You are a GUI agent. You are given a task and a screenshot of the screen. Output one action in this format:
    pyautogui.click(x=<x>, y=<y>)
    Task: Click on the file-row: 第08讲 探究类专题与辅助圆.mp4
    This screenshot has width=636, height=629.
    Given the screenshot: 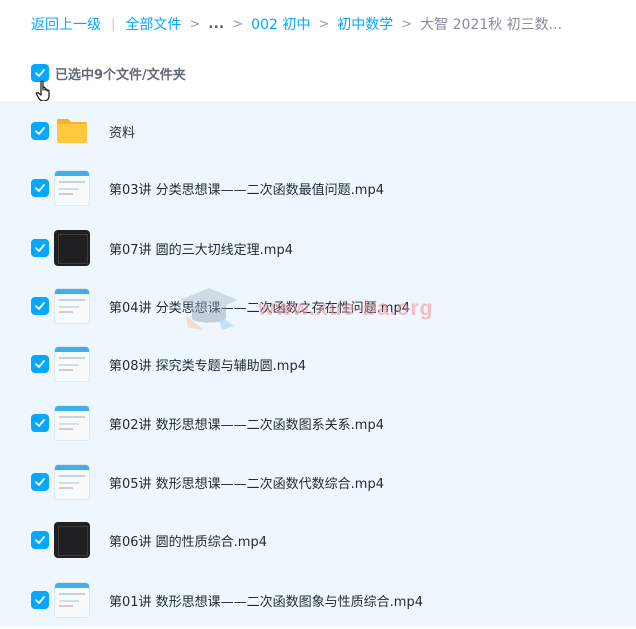 What is the action you would take?
    pyautogui.click(x=318, y=364)
    